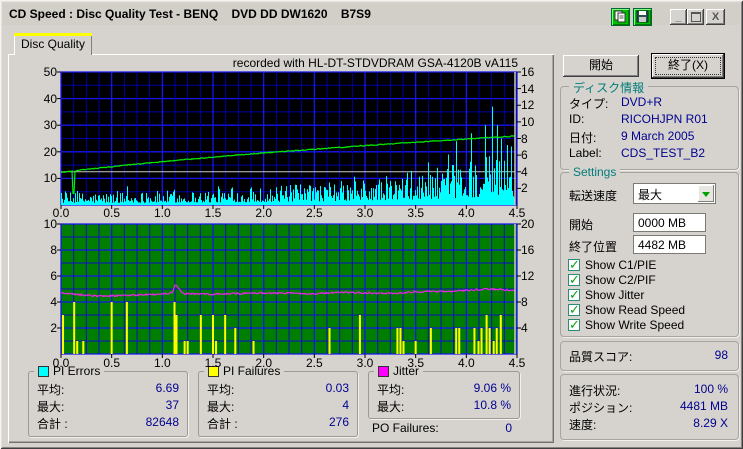 Image resolution: width=743 pixels, height=449 pixels. Describe the element at coordinates (583, 425) in the screenshot. I see `speed-label: 速度:` at that location.